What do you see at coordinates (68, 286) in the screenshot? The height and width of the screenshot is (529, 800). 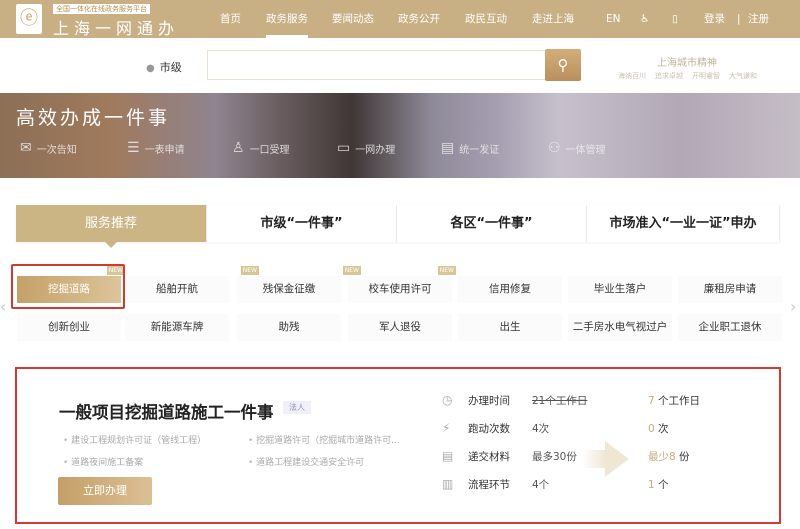 I see `selected-highlight` at bounding box center [68, 286].